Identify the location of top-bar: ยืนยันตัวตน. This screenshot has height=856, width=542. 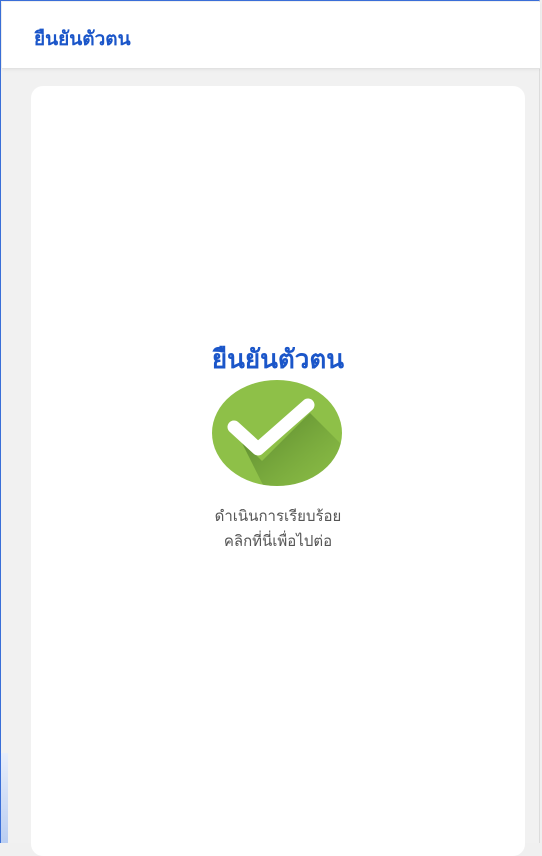
(271, 35).